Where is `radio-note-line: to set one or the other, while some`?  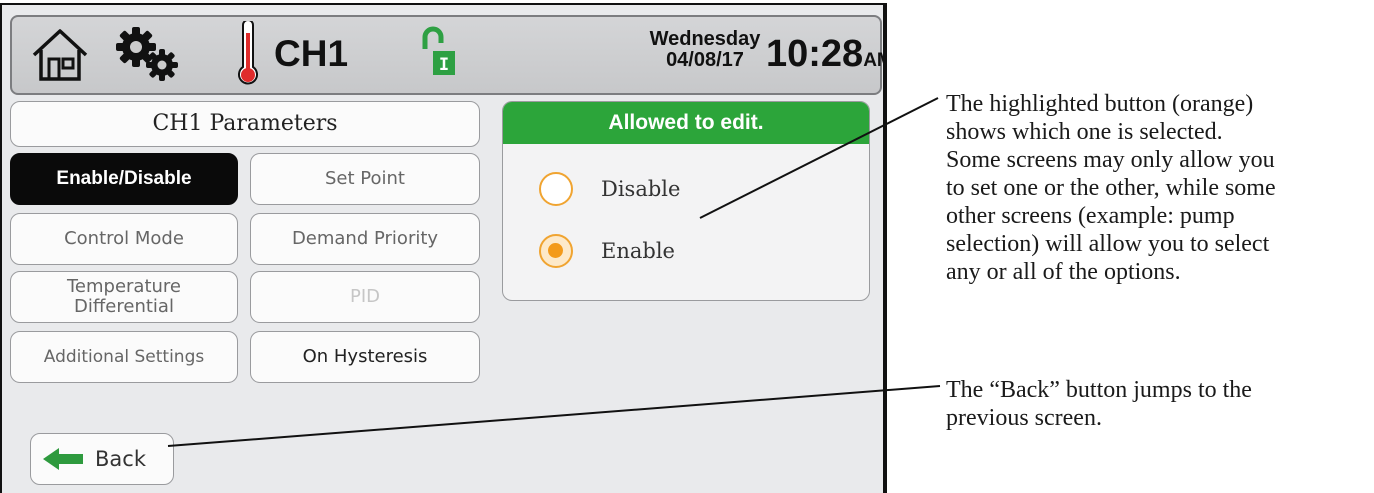 radio-note-line: to set one or the other, while some is located at coordinates (1111, 188).